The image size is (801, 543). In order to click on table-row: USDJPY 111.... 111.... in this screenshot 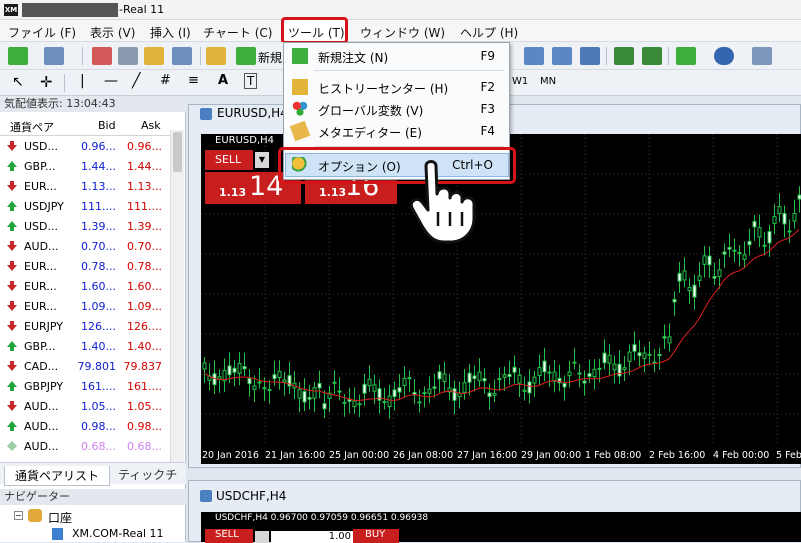, I will do `click(85, 206)`.